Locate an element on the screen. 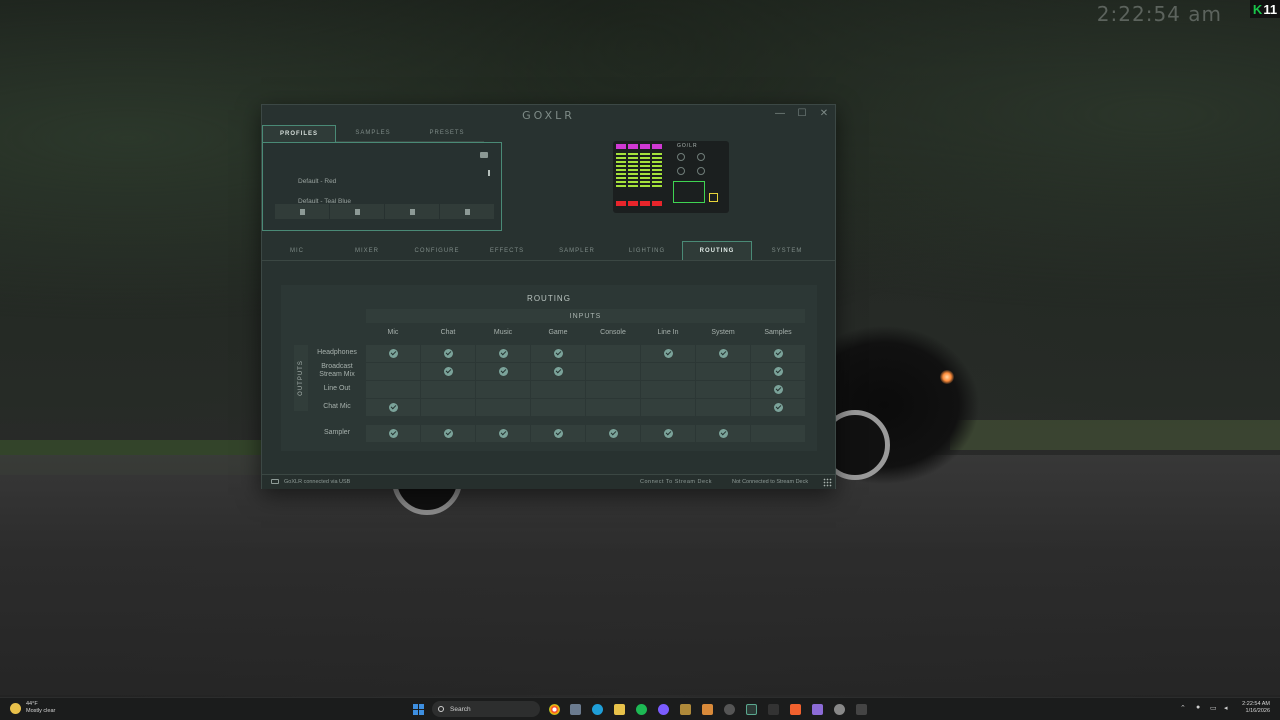 The height and width of the screenshot is (720, 1280). save-profile-button is located at coordinates (302, 211).